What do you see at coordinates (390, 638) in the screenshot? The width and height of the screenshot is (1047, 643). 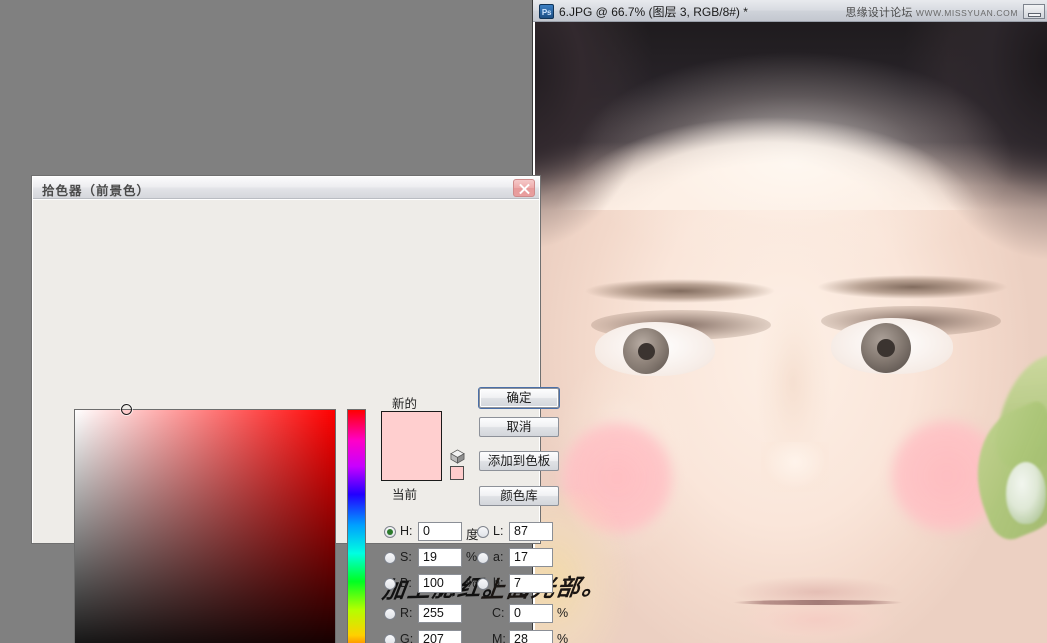 I see `radio-green` at bounding box center [390, 638].